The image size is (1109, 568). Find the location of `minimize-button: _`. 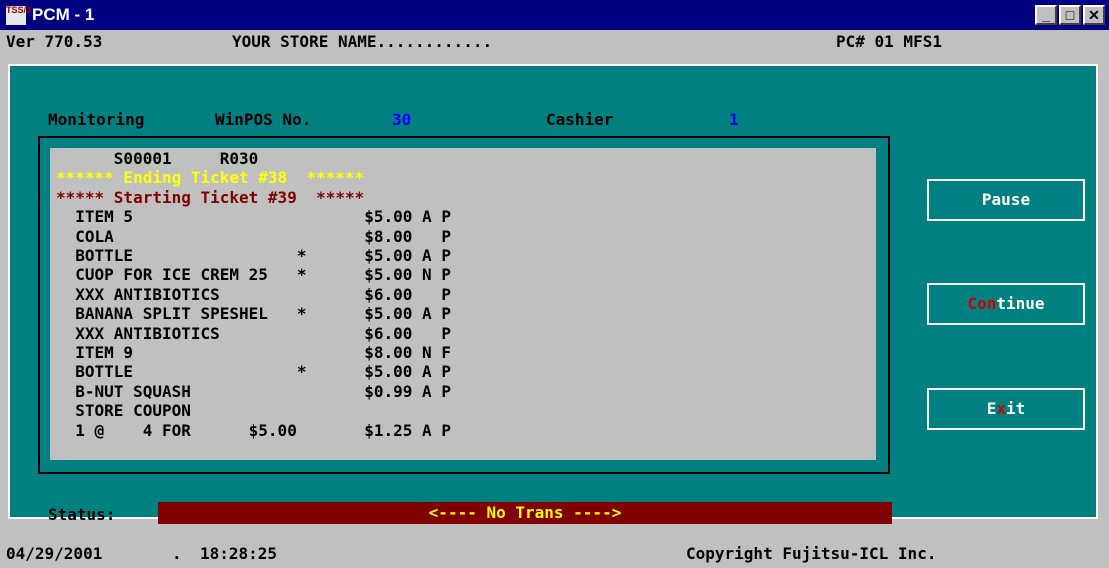

minimize-button: _ is located at coordinates (1046, 15).